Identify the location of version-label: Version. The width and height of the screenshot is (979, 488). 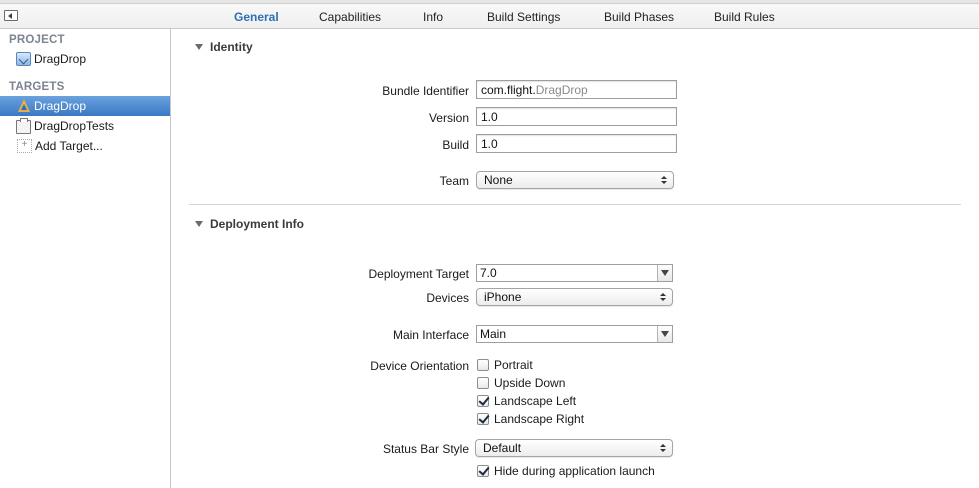
(448, 118).